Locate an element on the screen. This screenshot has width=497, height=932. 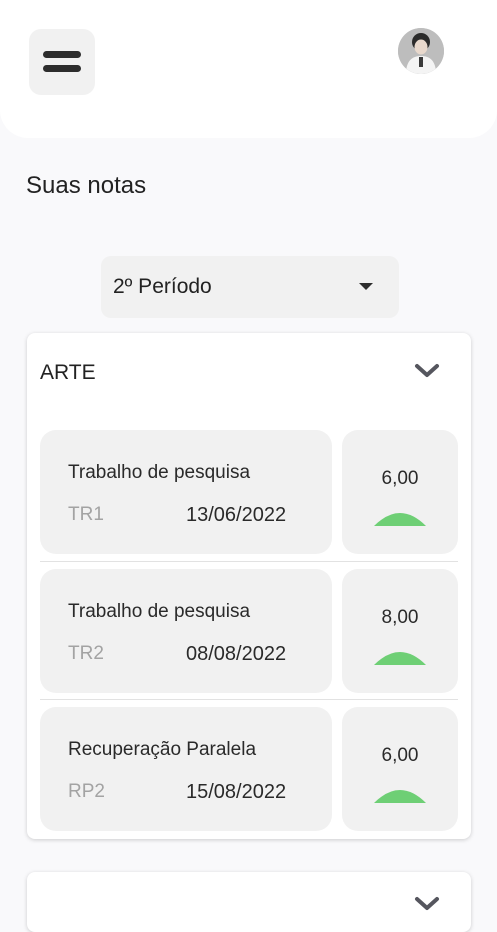
grade-score: 8,00 is located at coordinates (400, 631).